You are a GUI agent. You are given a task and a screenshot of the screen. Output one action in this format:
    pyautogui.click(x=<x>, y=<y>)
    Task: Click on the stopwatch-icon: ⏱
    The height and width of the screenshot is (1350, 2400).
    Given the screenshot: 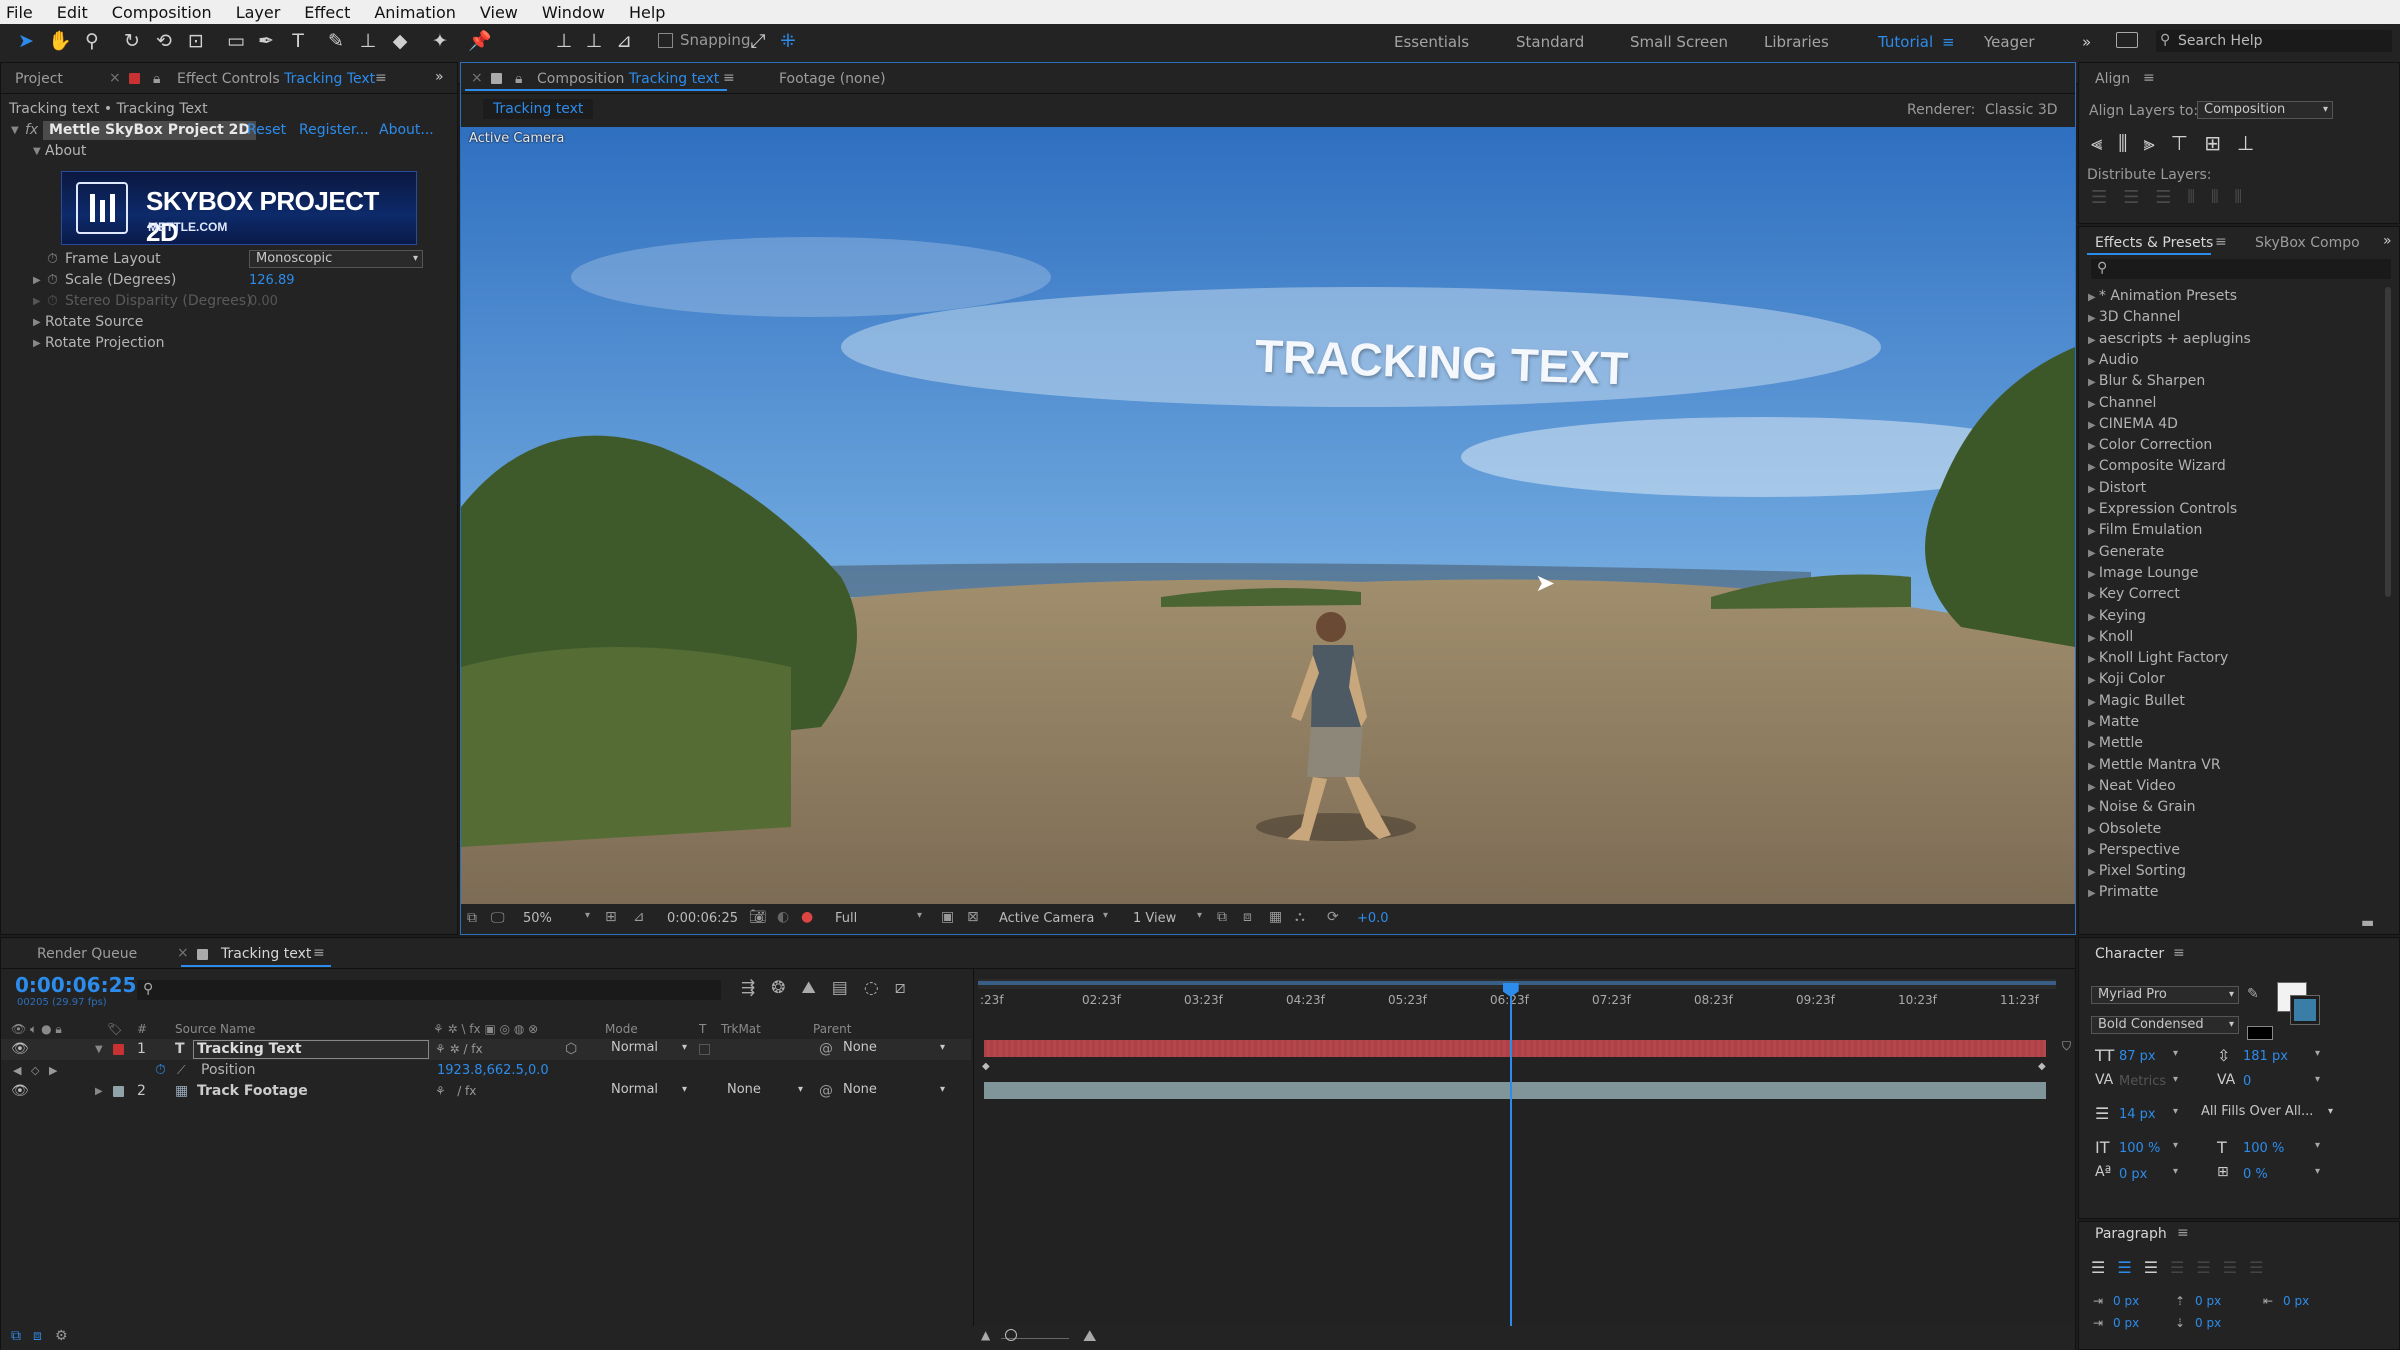 What is the action you would take?
    pyautogui.click(x=52, y=280)
    